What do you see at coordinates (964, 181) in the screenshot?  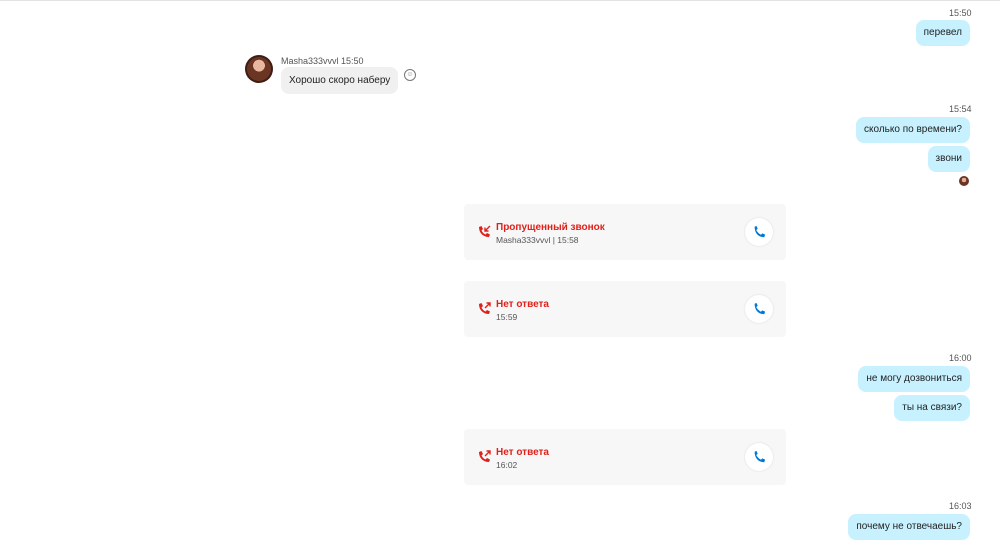 I see `read-receipt-avatar` at bounding box center [964, 181].